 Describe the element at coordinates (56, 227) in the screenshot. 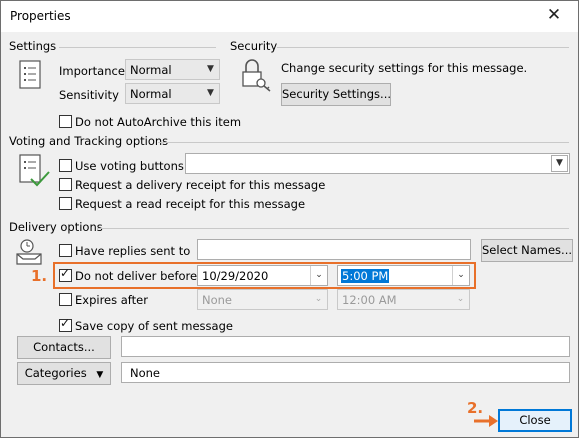

I see `delivery-heading: Delivery options` at that location.